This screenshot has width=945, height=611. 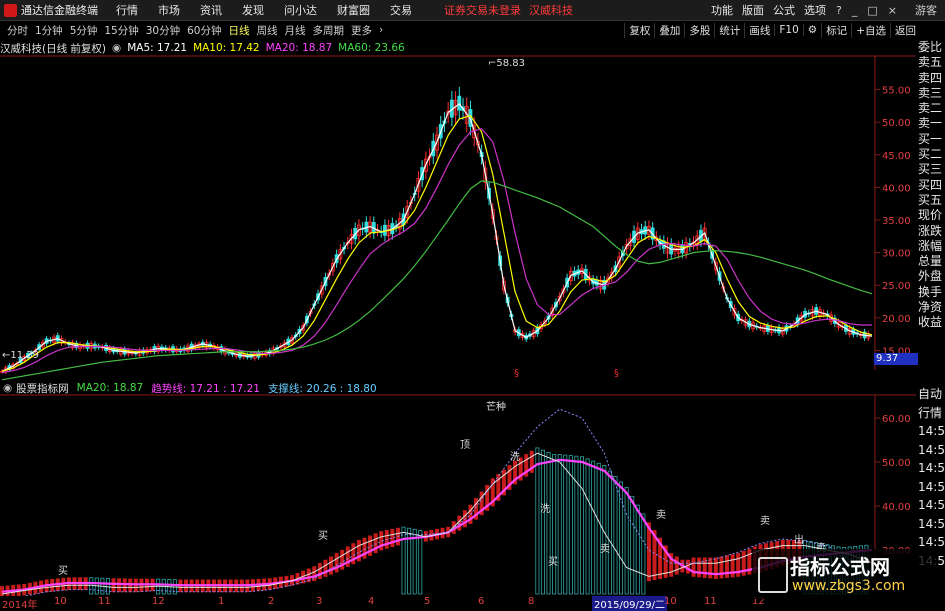 What do you see at coordinates (931, 292) in the screenshot?
I see `quote-item: 换手` at bounding box center [931, 292].